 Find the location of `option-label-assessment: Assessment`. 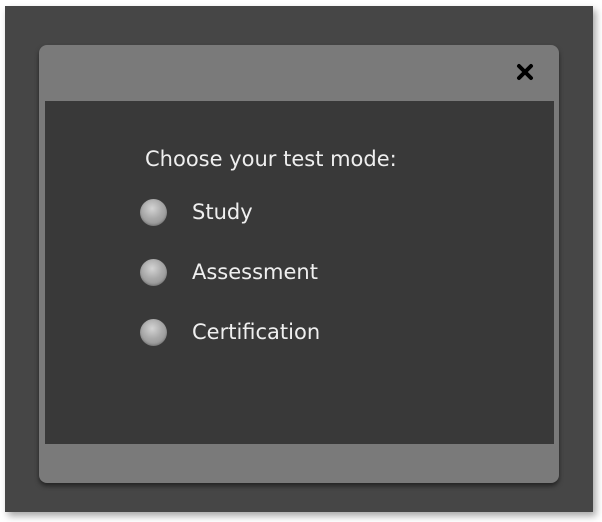

option-label-assessment: Assessment is located at coordinates (255, 272).